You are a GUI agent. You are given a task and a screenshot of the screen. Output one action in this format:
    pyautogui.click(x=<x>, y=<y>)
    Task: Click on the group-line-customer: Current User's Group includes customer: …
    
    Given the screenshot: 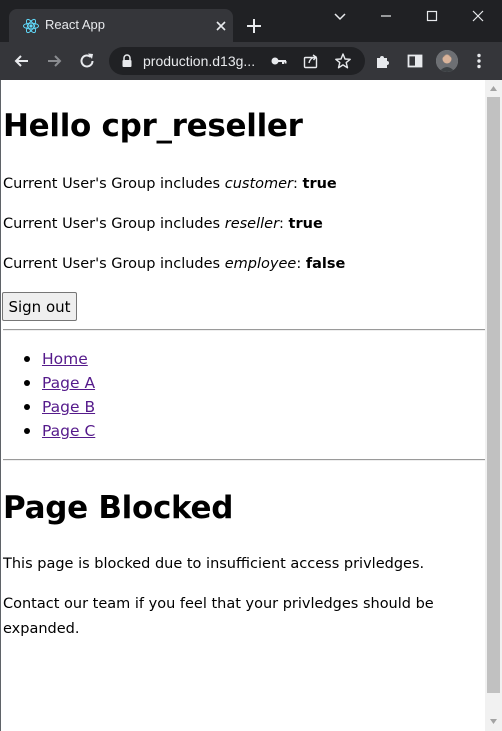 What is the action you would take?
    pyautogui.click(x=170, y=184)
    